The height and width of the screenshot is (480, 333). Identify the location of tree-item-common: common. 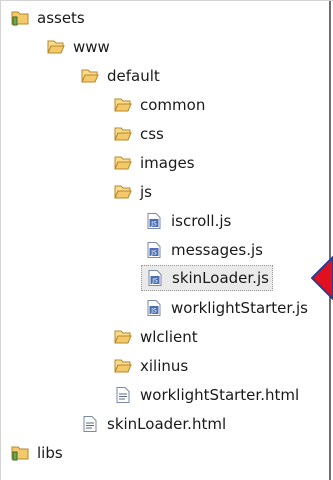
(161, 105).